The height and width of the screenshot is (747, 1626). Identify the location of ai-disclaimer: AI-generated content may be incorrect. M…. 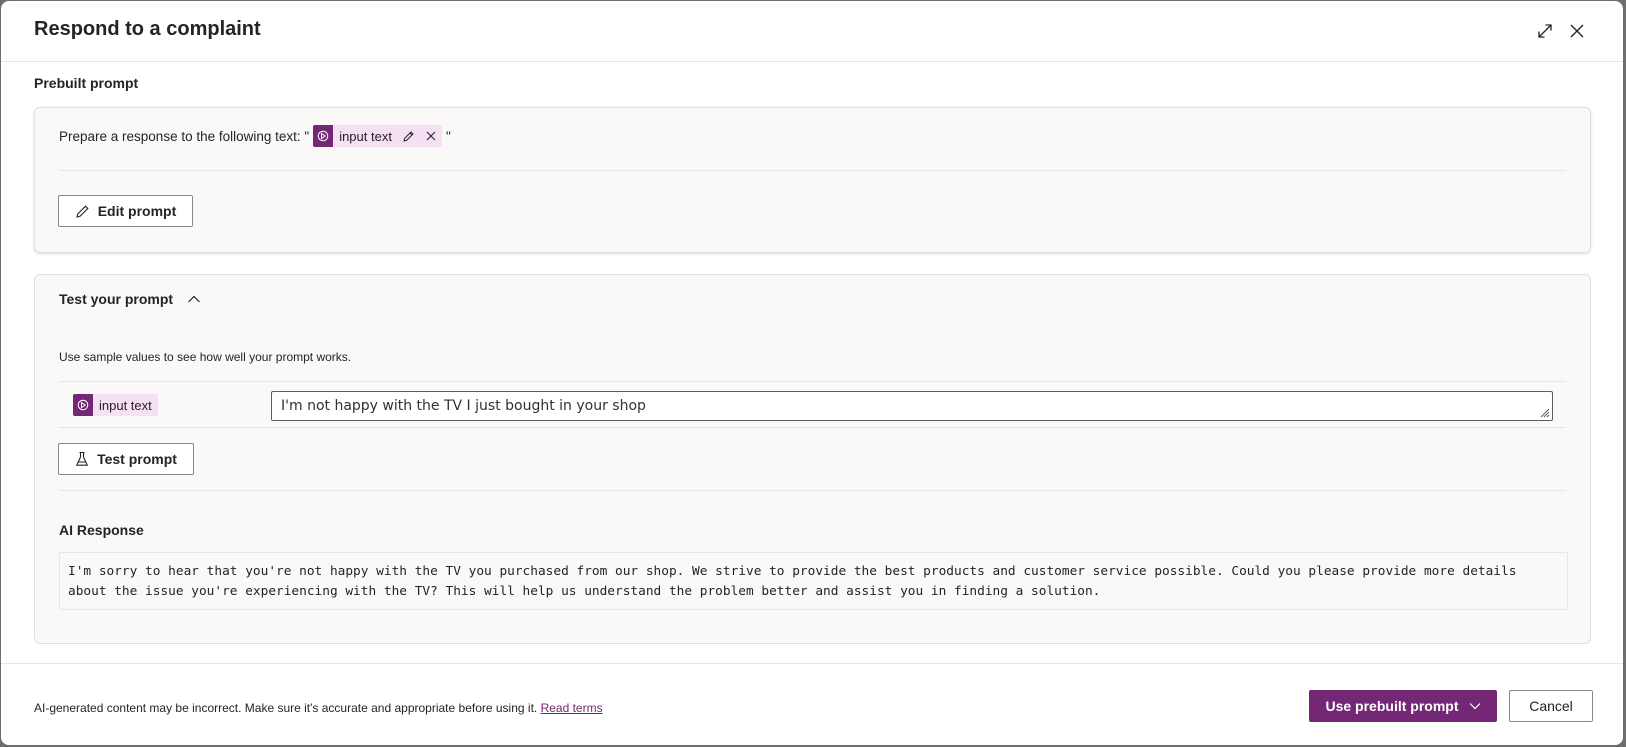
(318, 708).